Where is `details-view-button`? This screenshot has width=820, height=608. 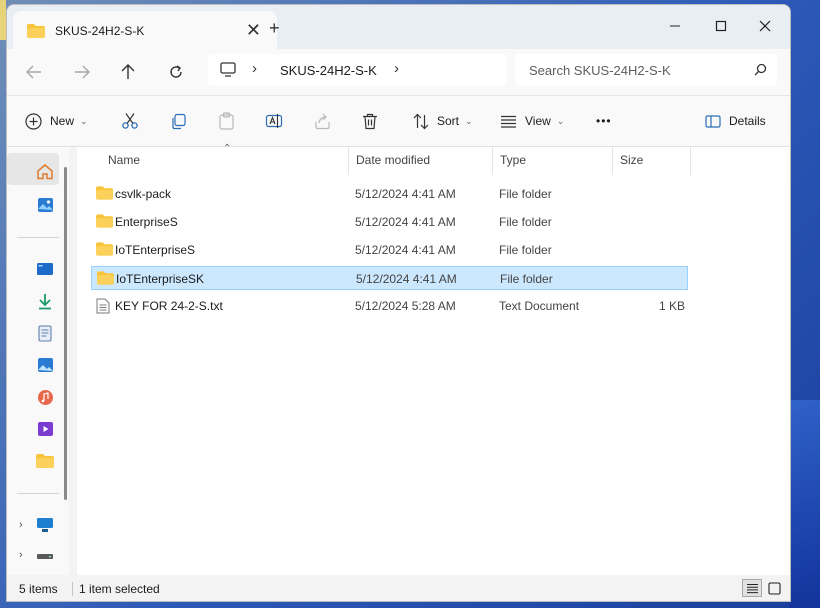
details-view-button is located at coordinates (752, 588).